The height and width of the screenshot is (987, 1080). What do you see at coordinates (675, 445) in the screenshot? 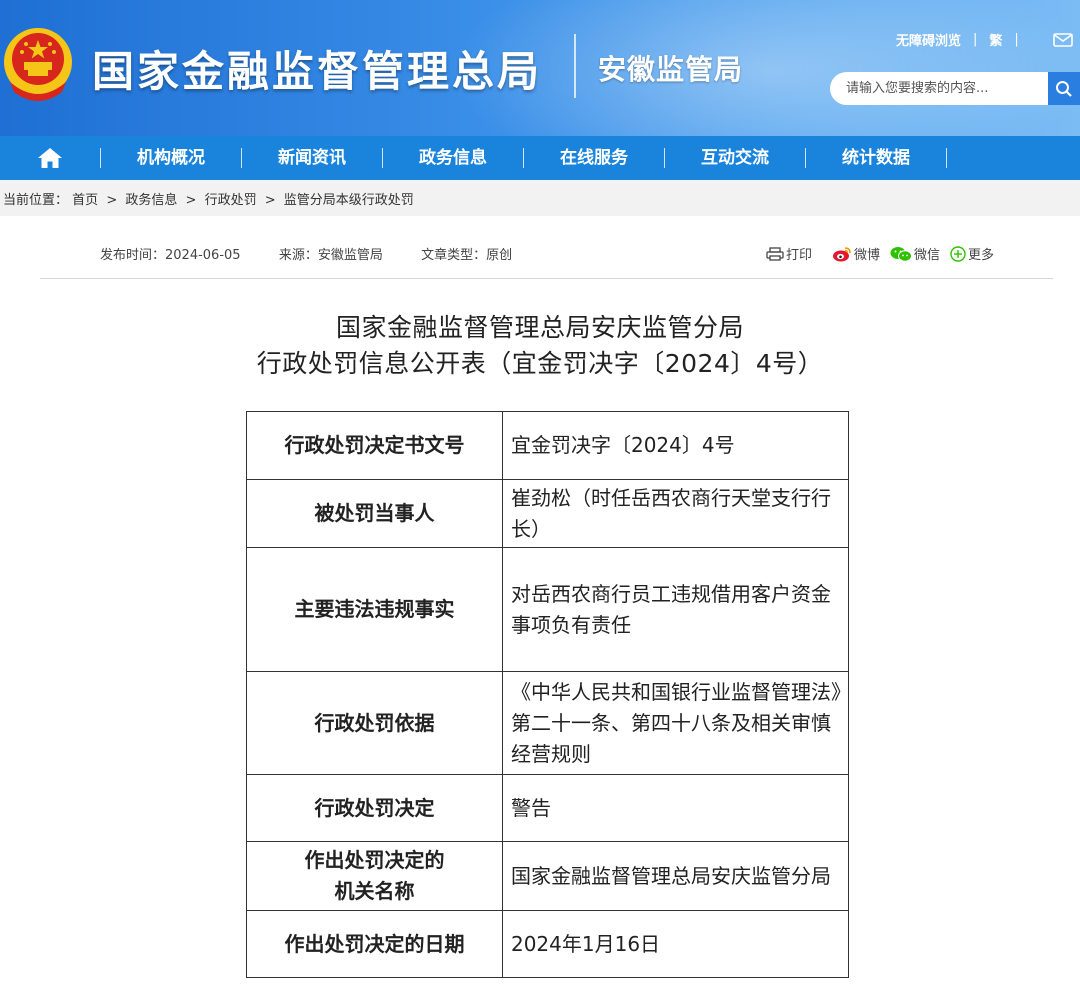
I see `table-value: 宜金罚决字〔2024〕4号` at bounding box center [675, 445].